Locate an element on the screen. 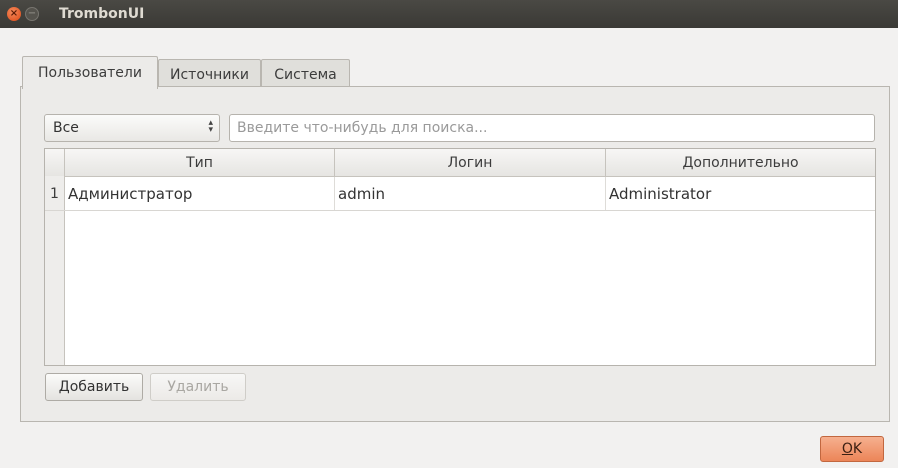 This screenshot has width=898, height=468. tab-system-label: Система is located at coordinates (305, 74).